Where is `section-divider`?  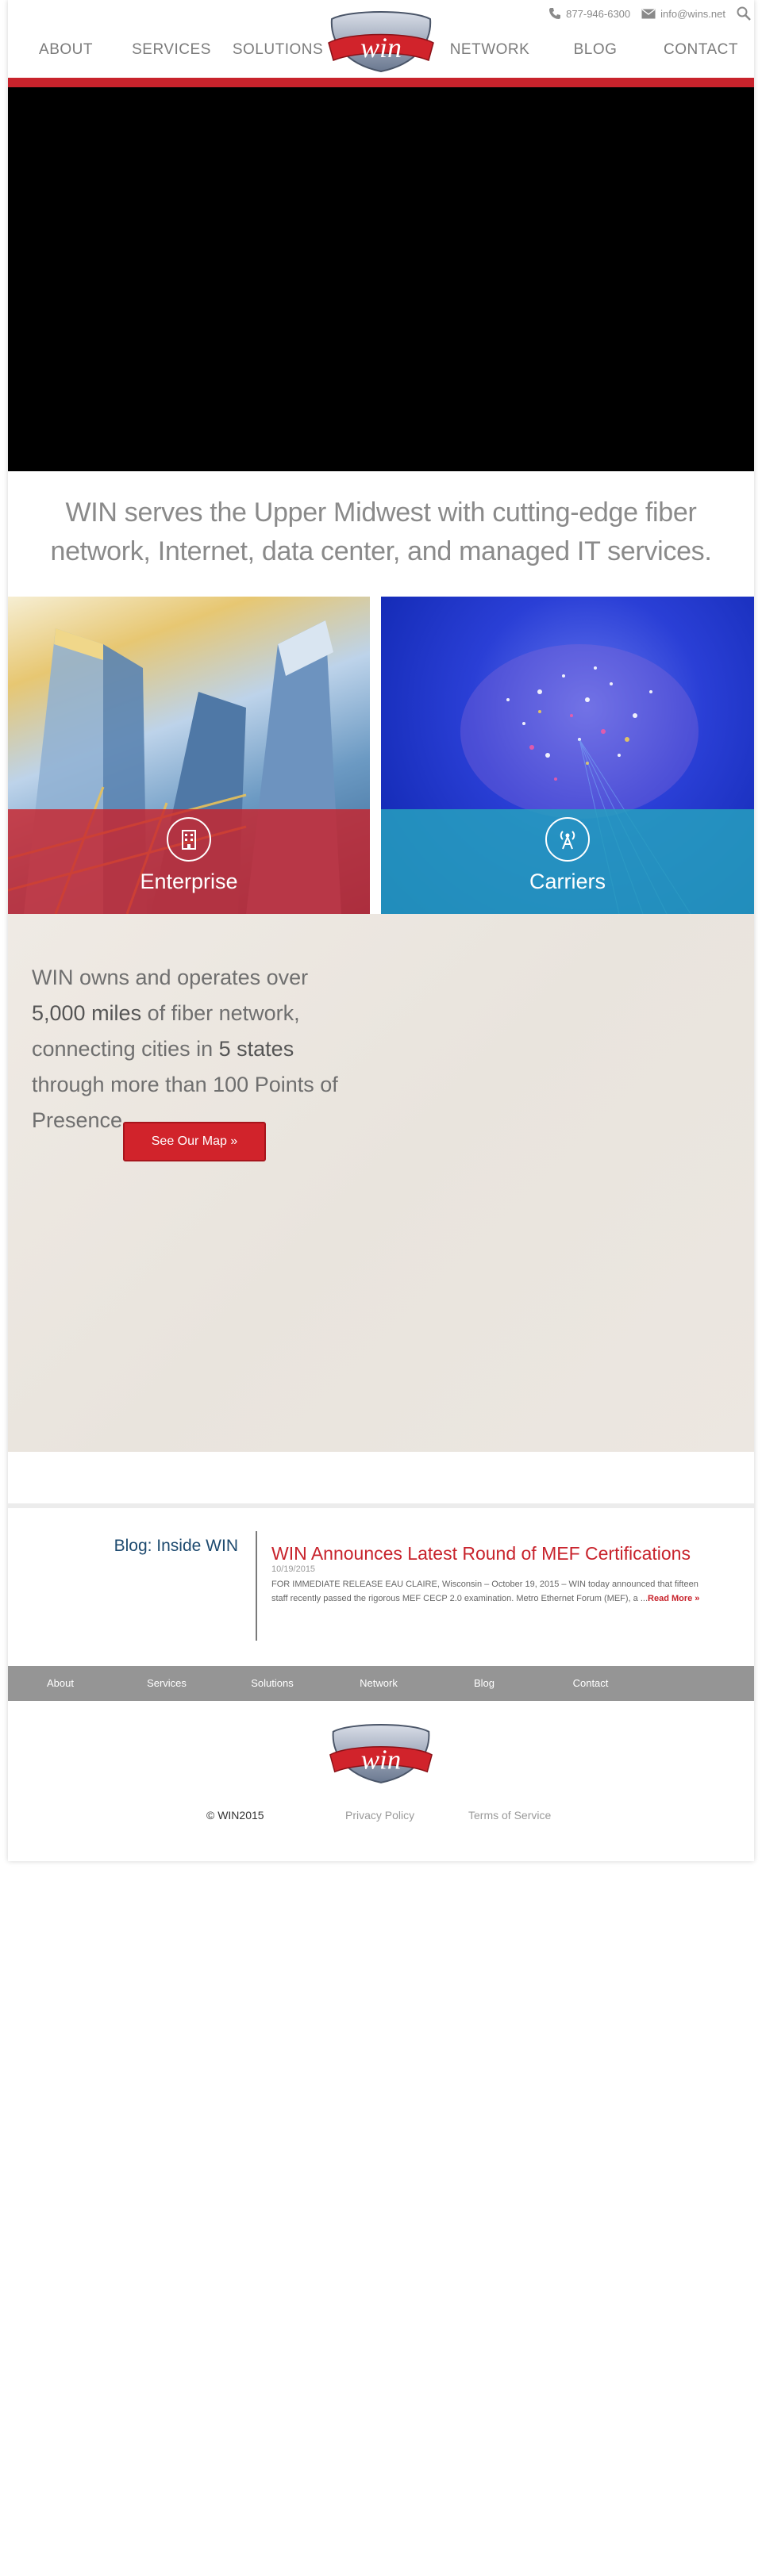
section-divider is located at coordinates (381, 1505).